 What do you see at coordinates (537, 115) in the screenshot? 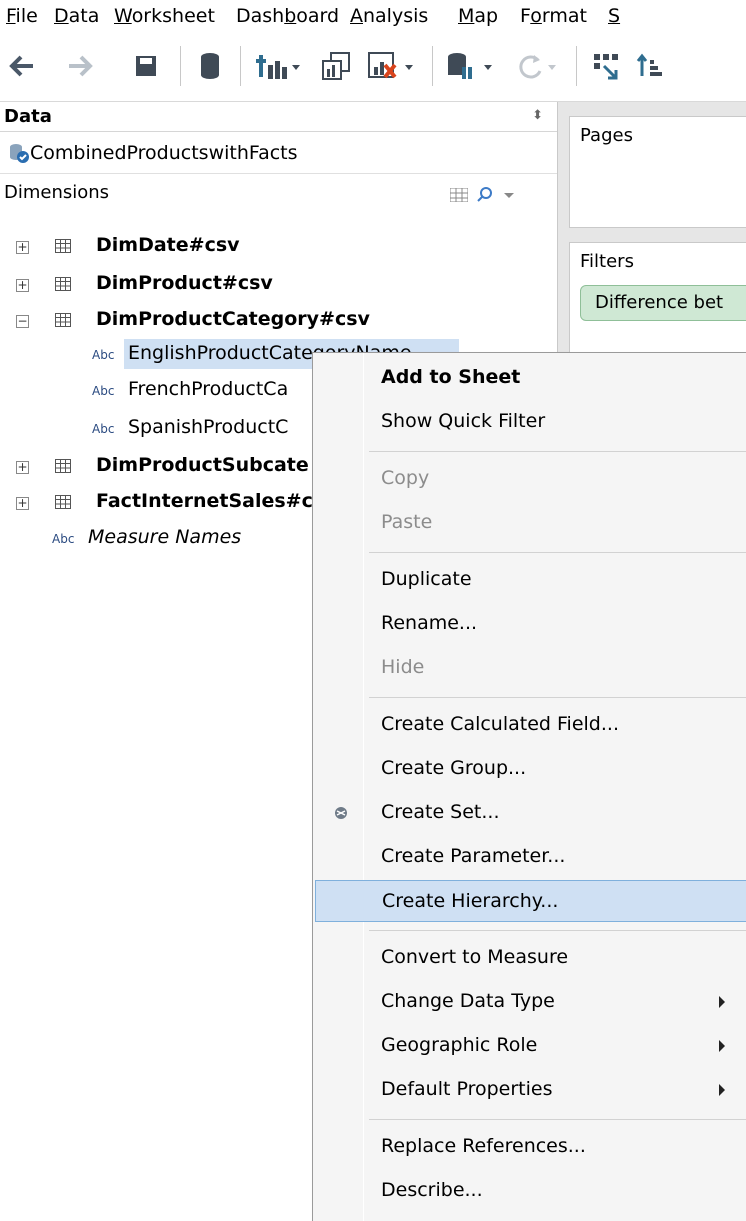
I see `pane-menu-icon: ⬍` at bounding box center [537, 115].